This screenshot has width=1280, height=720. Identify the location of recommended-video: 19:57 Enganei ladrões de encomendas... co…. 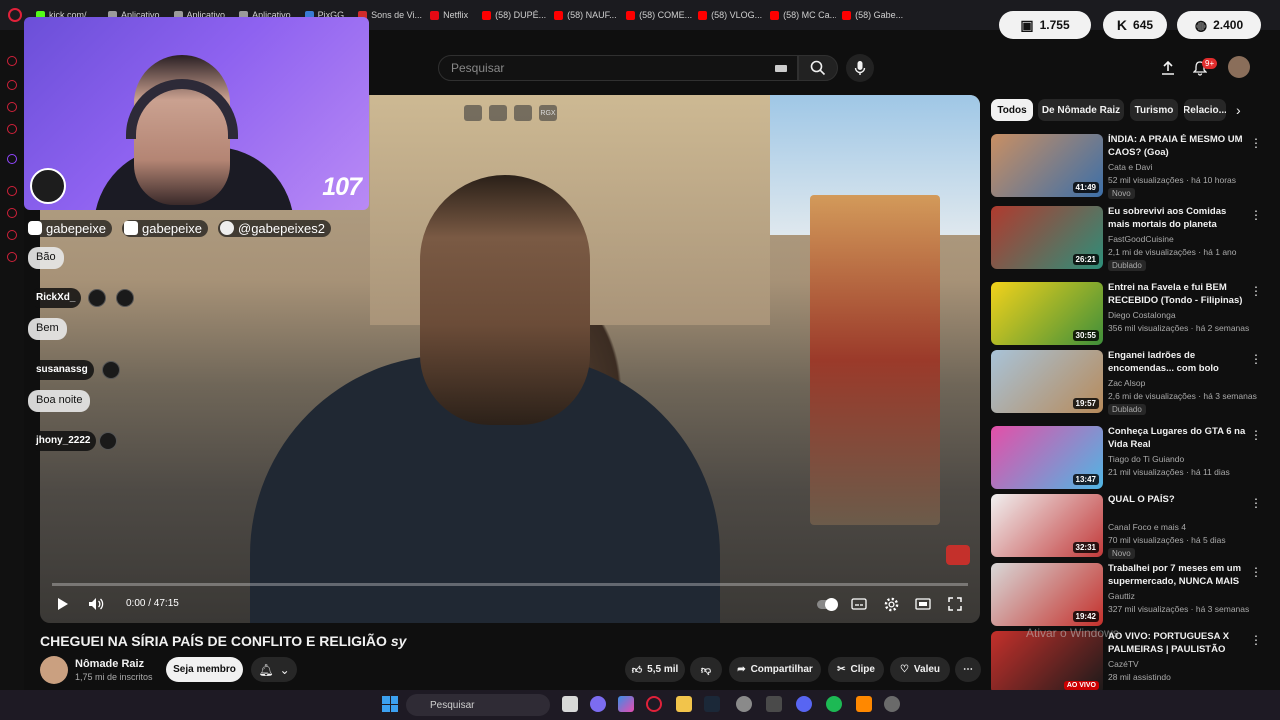
(1131, 383).